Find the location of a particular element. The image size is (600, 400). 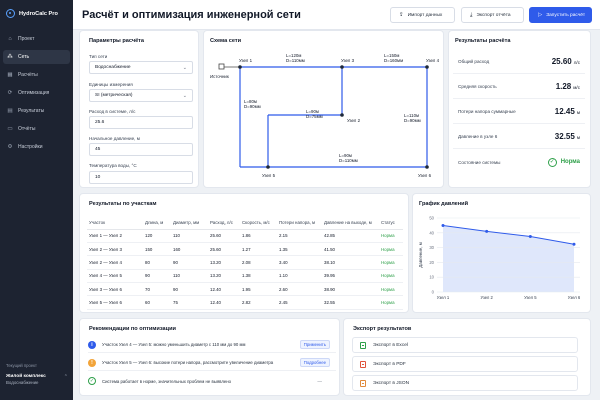

table-cell: 150 is located at coordinates (157, 249).